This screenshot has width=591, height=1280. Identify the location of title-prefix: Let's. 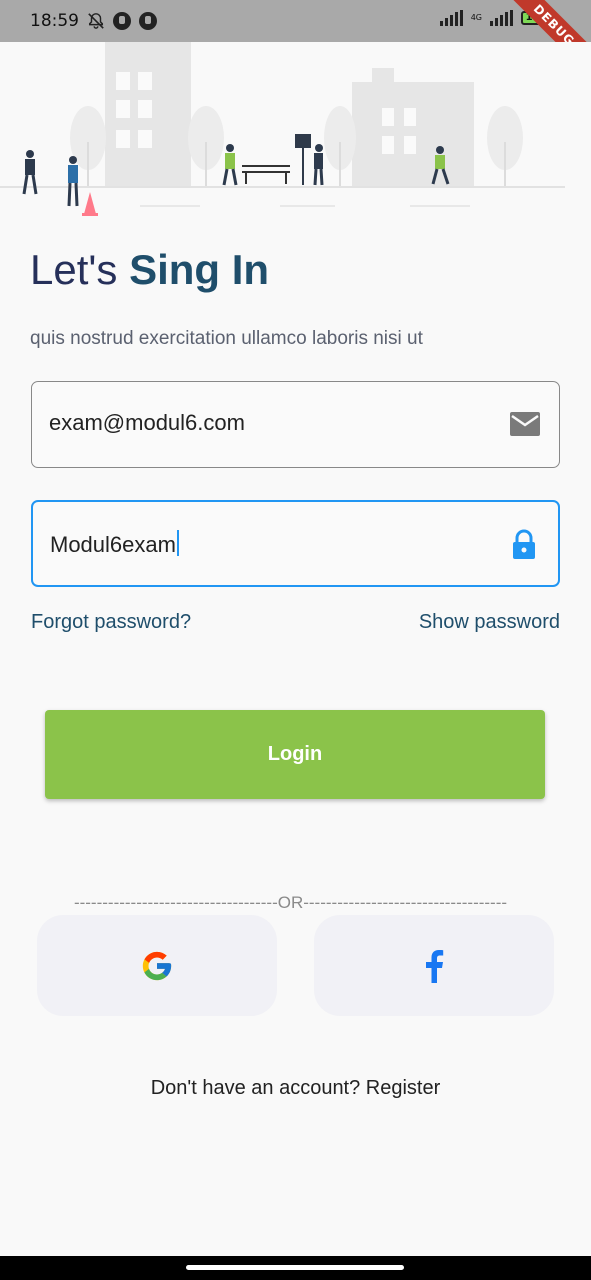
(74, 269).